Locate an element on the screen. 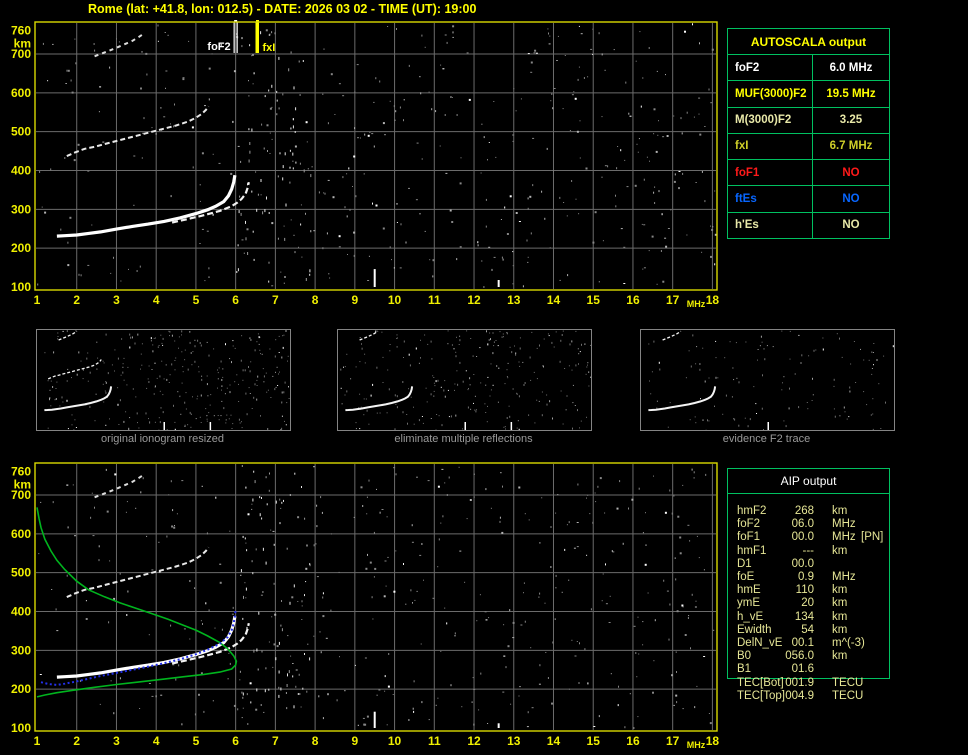 This screenshot has width=968, height=755. aip-row: foF1 00.0 MHz [PN] is located at coordinates (809, 537).